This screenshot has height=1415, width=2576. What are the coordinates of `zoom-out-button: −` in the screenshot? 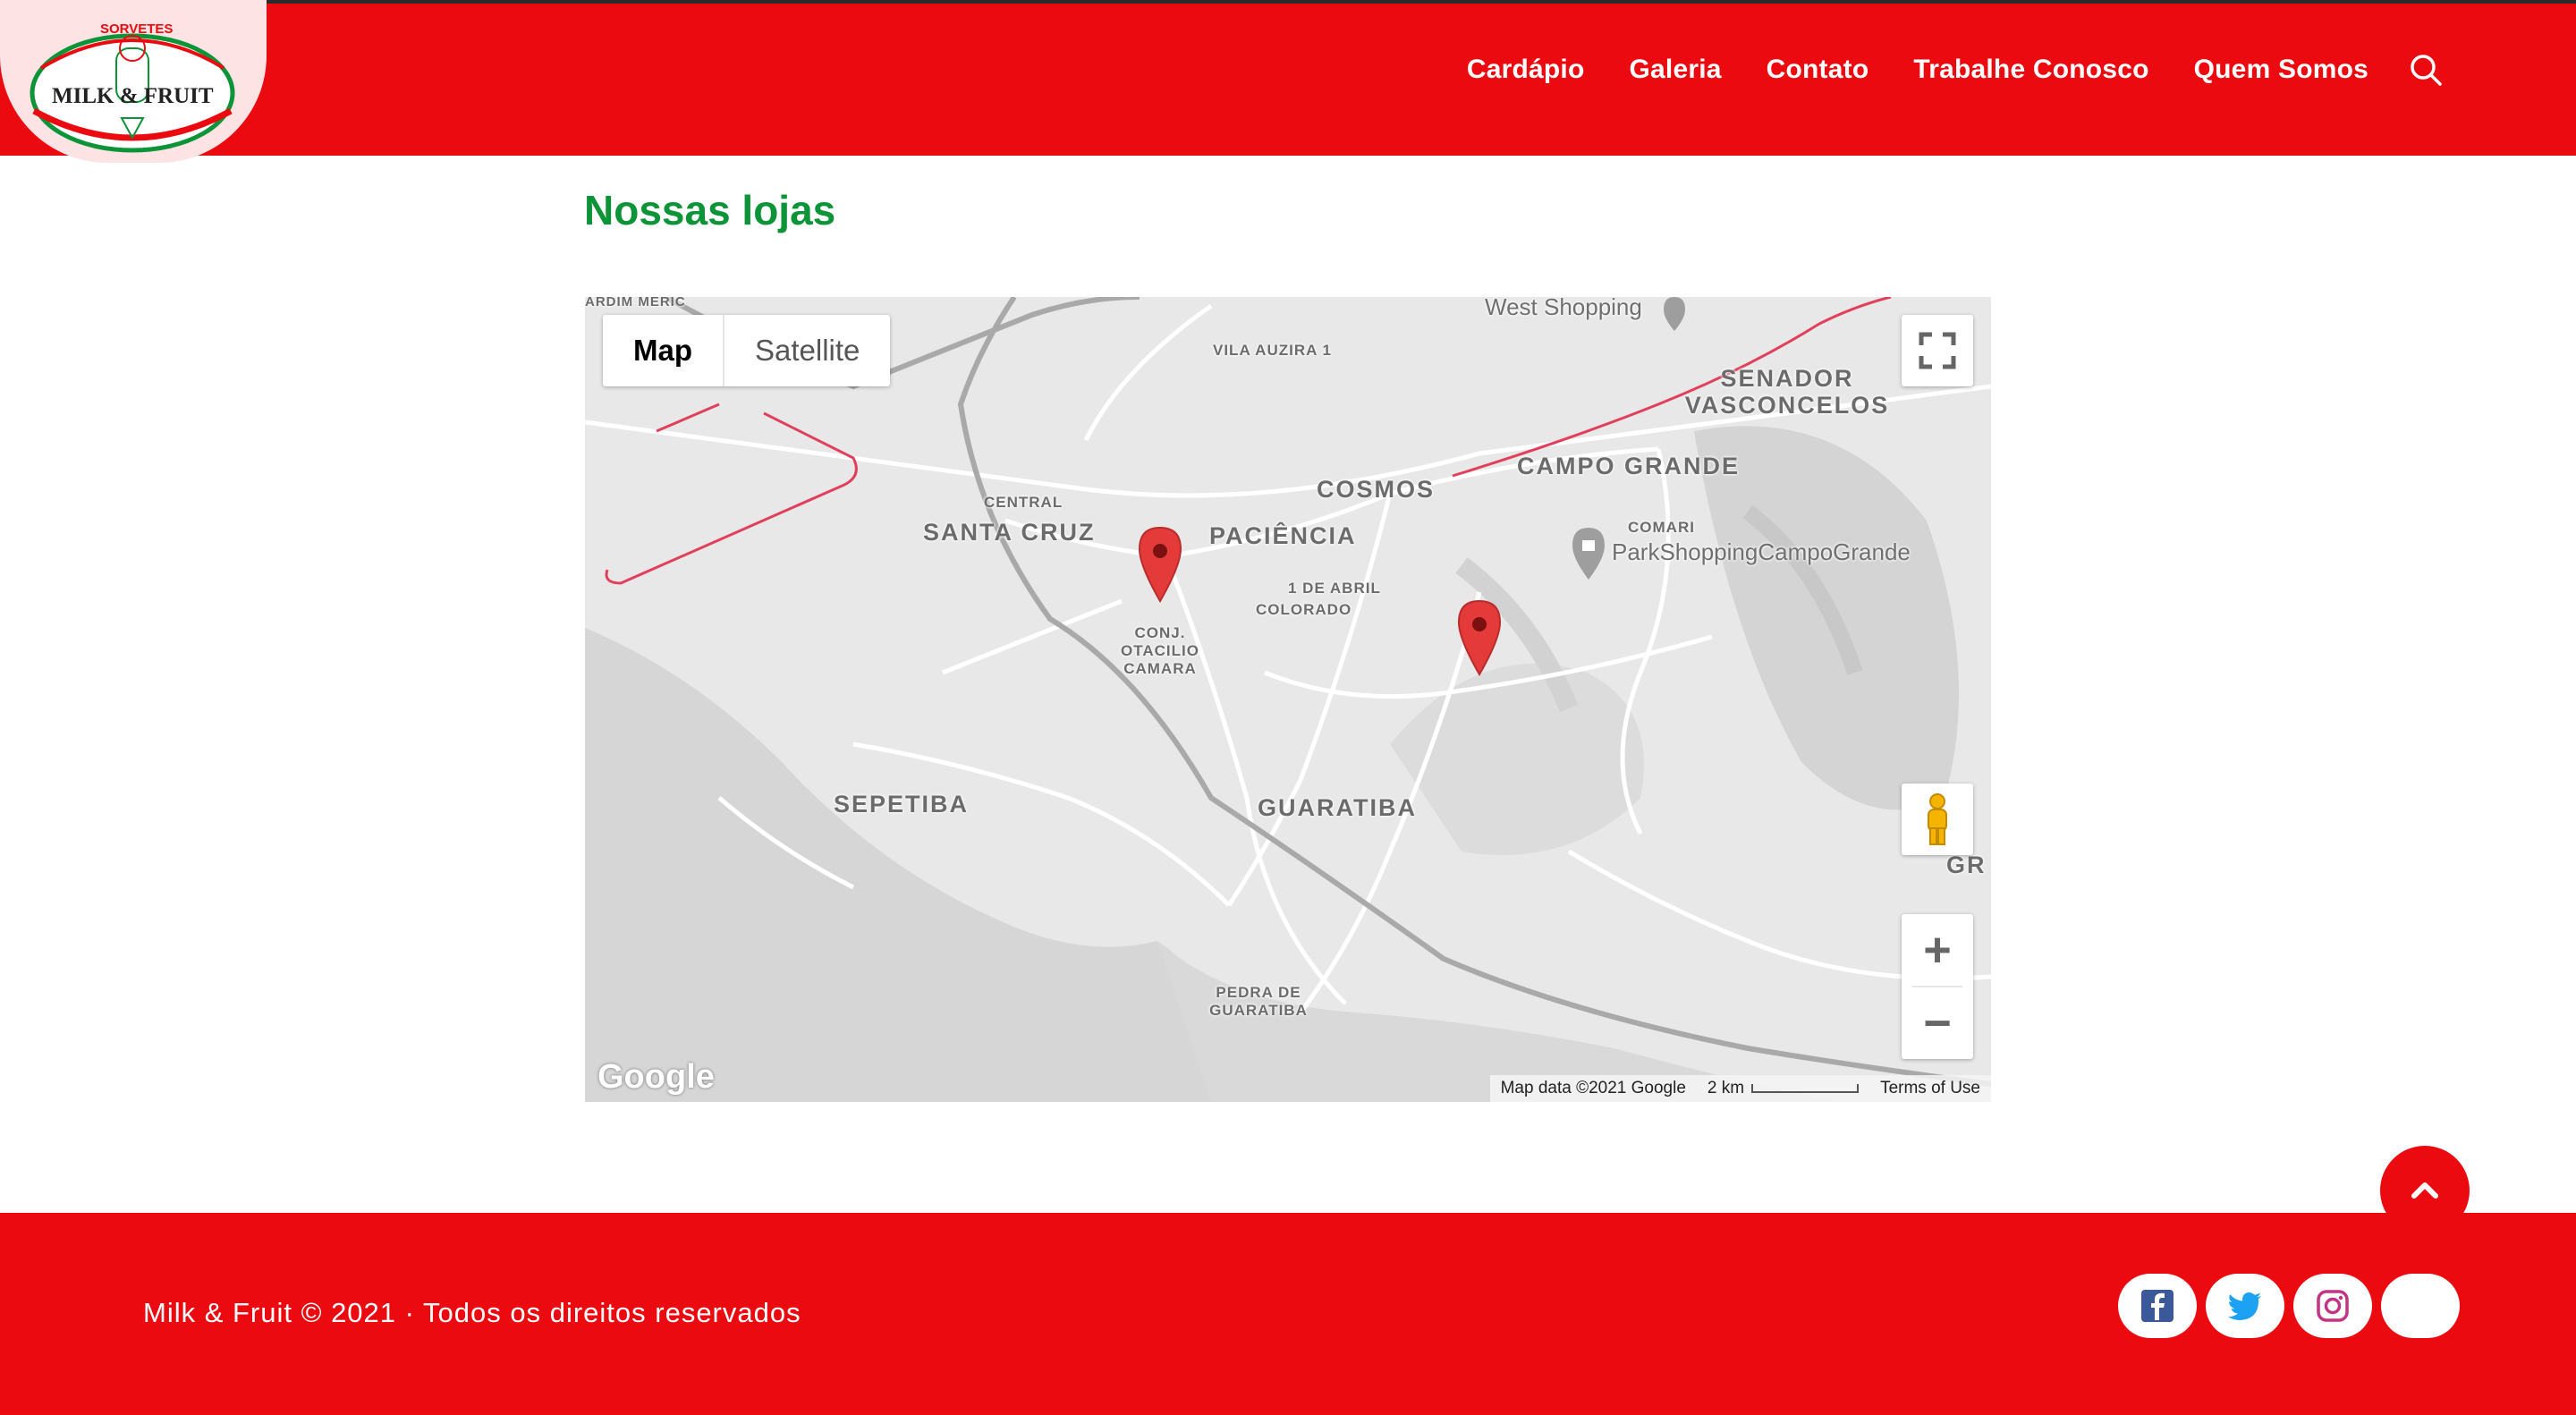 It's located at (1937, 1023).